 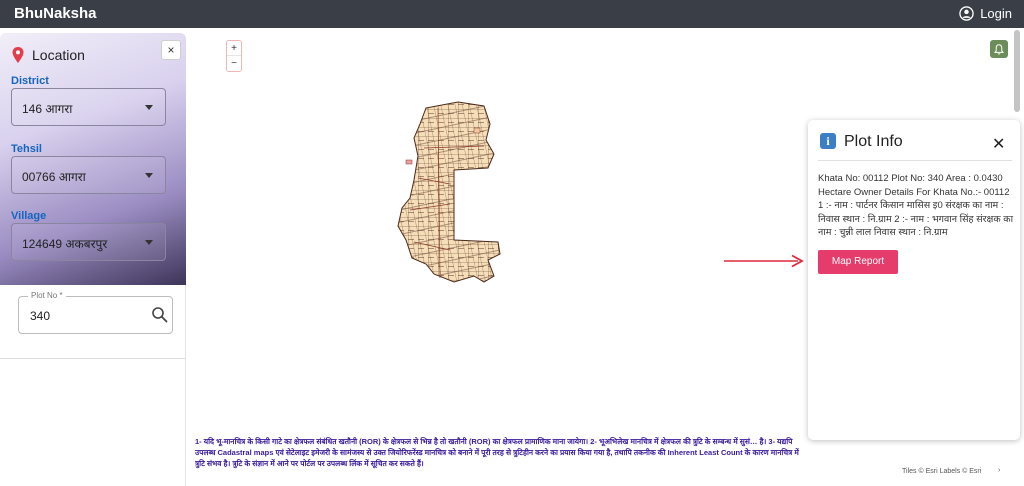 What do you see at coordinates (858, 262) in the screenshot?
I see `map-report-button: Map Report` at bounding box center [858, 262].